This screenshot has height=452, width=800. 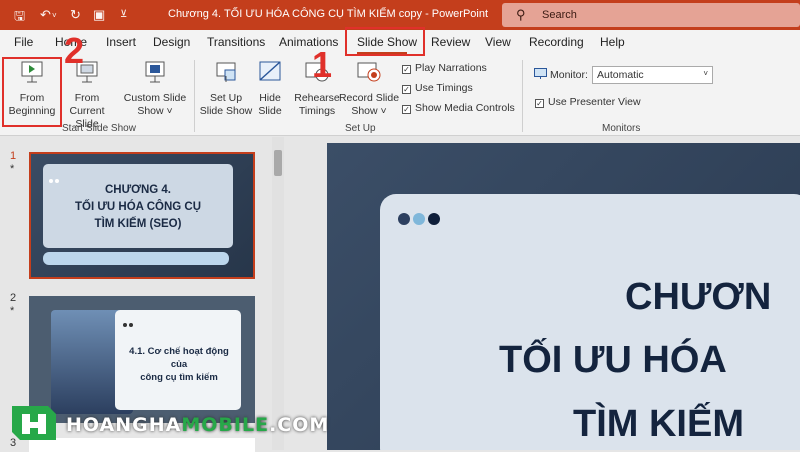 What do you see at coordinates (226, 111) in the screenshot?
I see `setup-show-label-2: Slide Show` at bounding box center [226, 111].